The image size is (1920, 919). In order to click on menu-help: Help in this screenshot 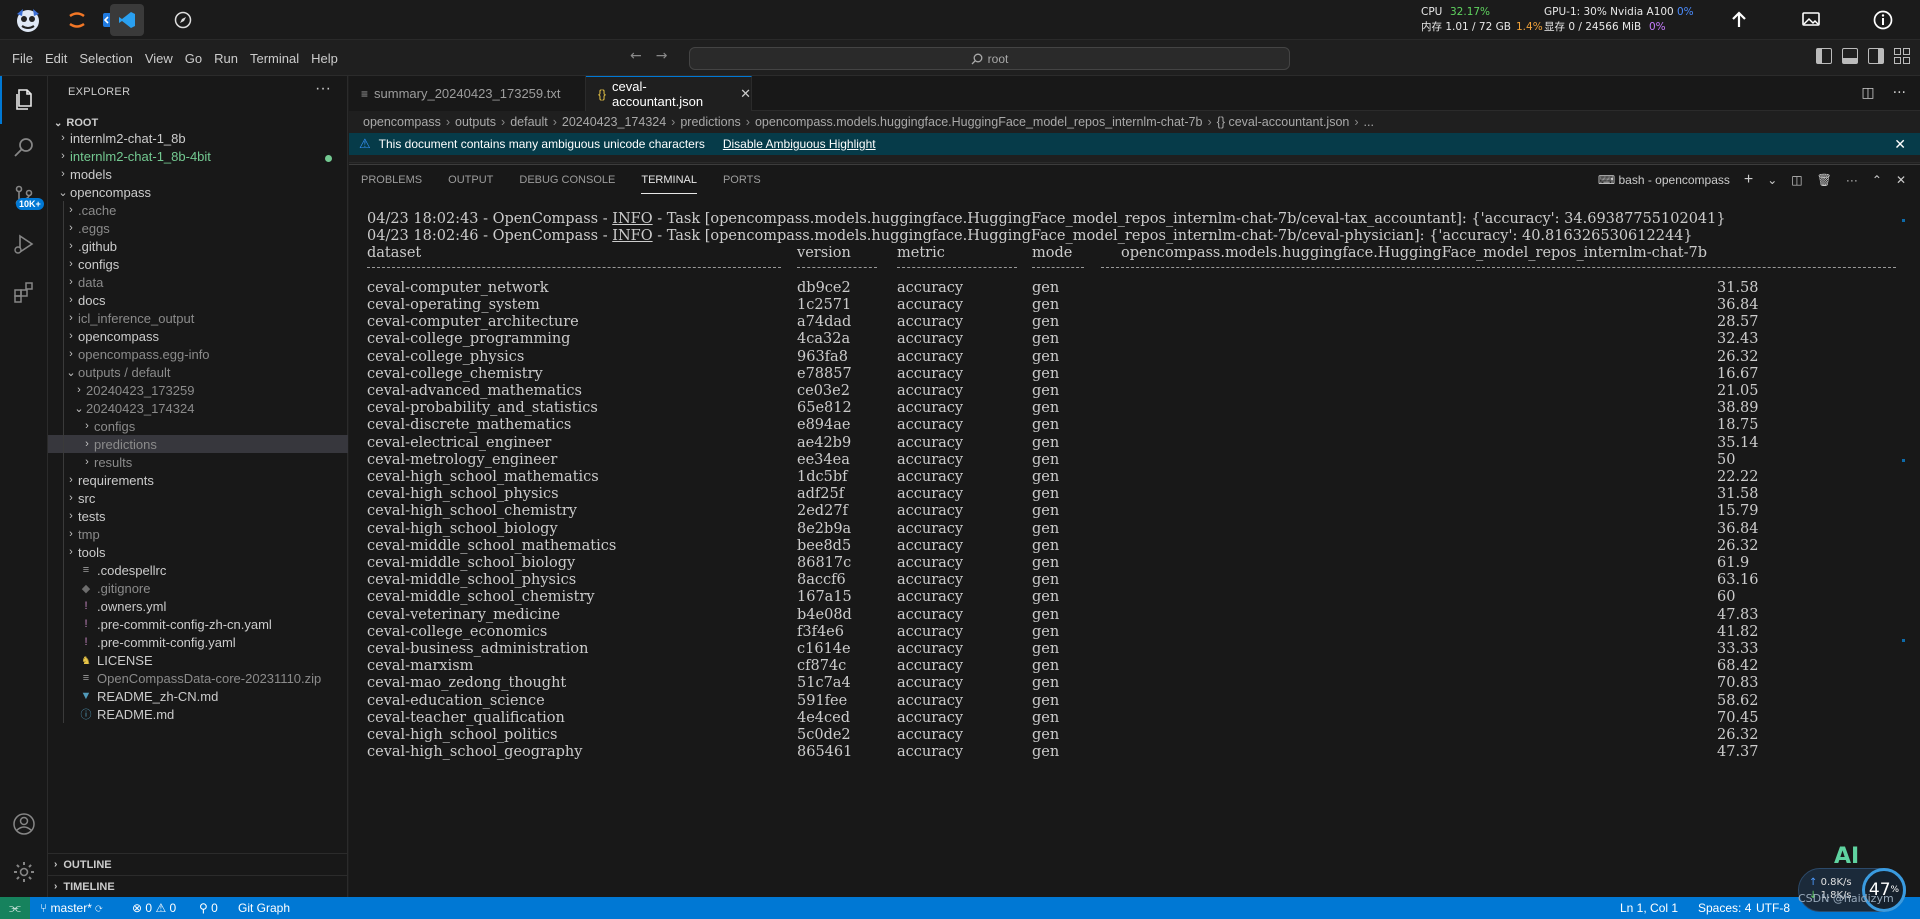, I will do `click(324, 58)`.